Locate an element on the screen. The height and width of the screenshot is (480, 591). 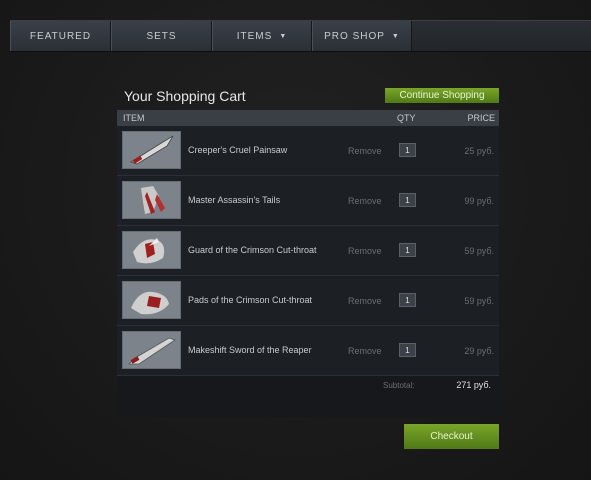
pads-icon is located at coordinates (151, 300).